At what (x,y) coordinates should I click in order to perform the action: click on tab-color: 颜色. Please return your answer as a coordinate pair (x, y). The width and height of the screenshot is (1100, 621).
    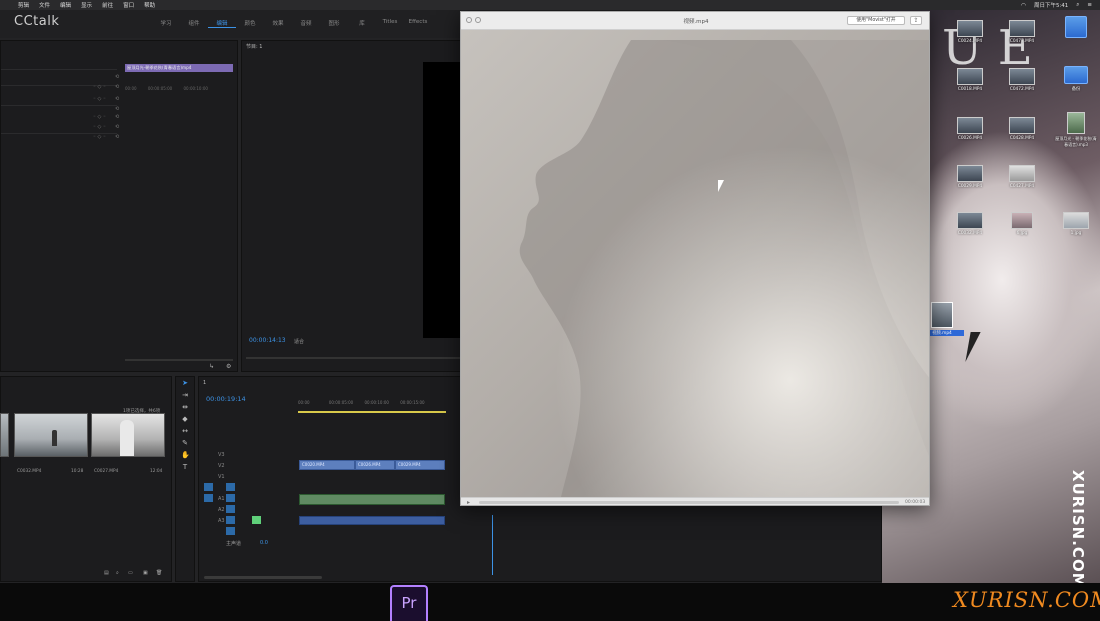
    Looking at the image, I should click on (250, 23).